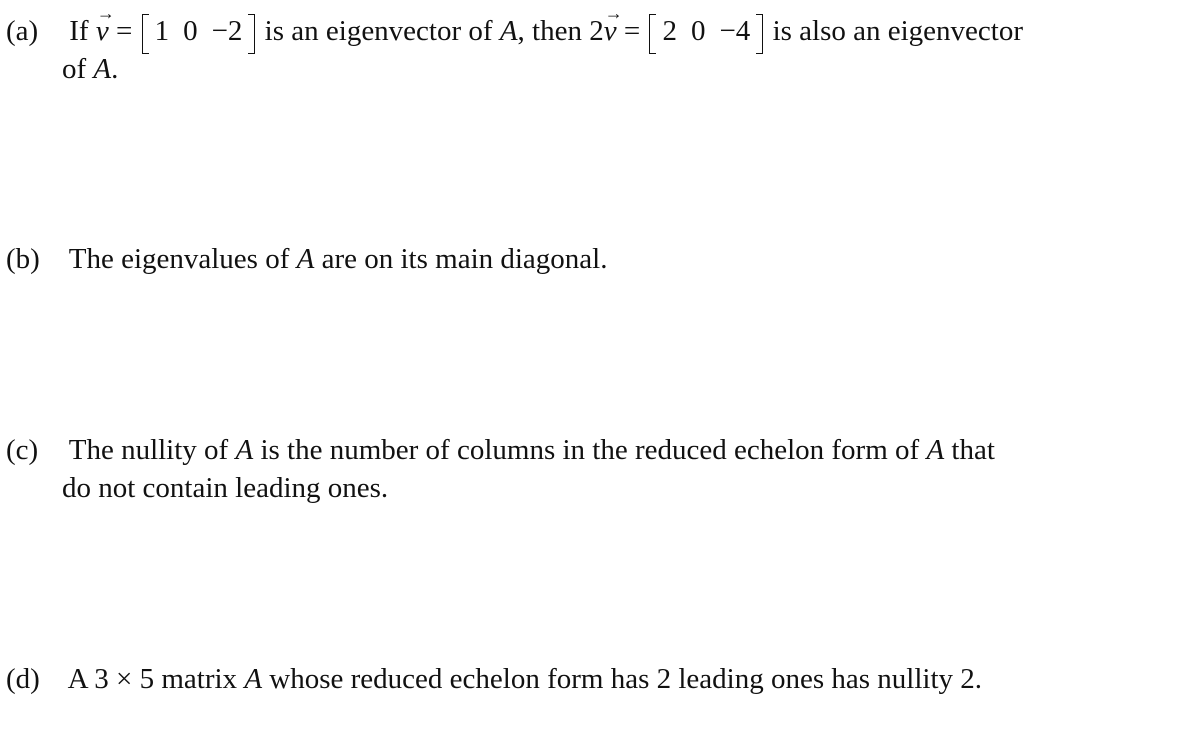  What do you see at coordinates (162, 31) in the screenshot?
I see `vector-entry: 1` at bounding box center [162, 31].